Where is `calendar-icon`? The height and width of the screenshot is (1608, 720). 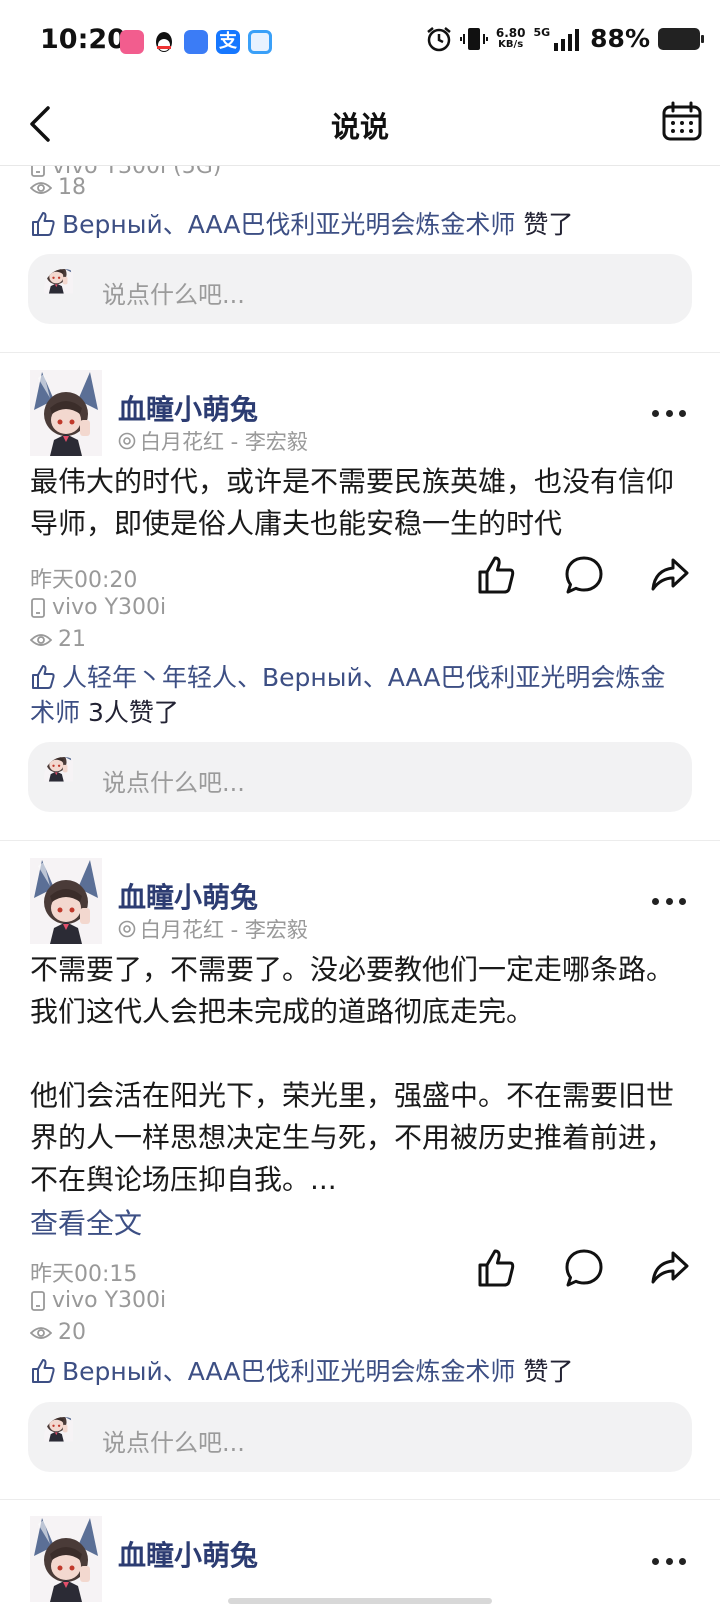
calendar-icon is located at coordinates (682, 121).